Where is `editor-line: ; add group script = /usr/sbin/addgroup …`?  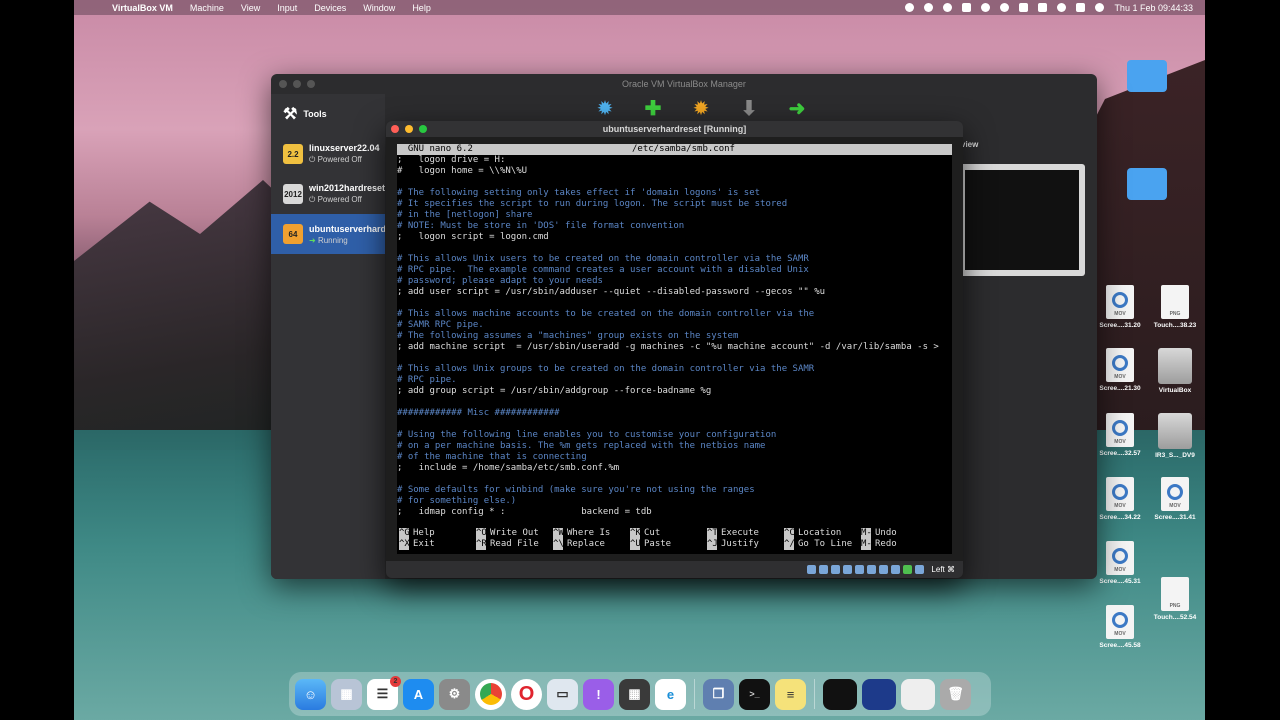 editor-line: ; add group script = /usr/sbin/addgroup … is located at coordinates (554, 391).